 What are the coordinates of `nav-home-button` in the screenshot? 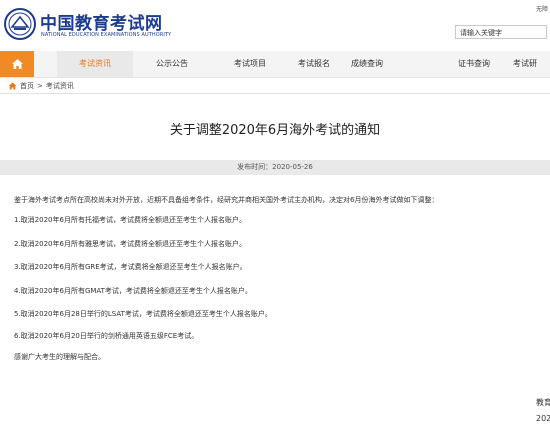 It's located at (17, 64).